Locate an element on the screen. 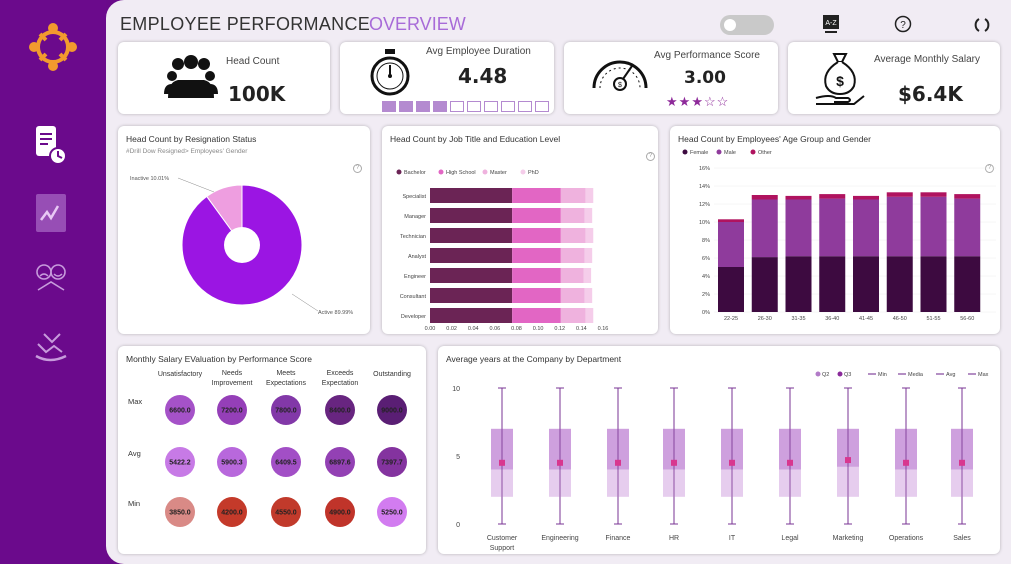 This screenshot has width=1011, height=564. legend-label: Q2 is located at coordinates (825, 375).